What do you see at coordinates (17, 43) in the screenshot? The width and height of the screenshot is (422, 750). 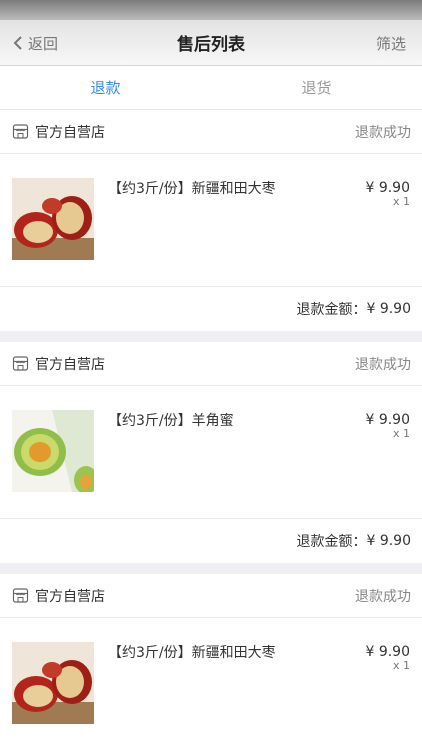 I see `chevron-left-icon` at bounding box center [17, 43].